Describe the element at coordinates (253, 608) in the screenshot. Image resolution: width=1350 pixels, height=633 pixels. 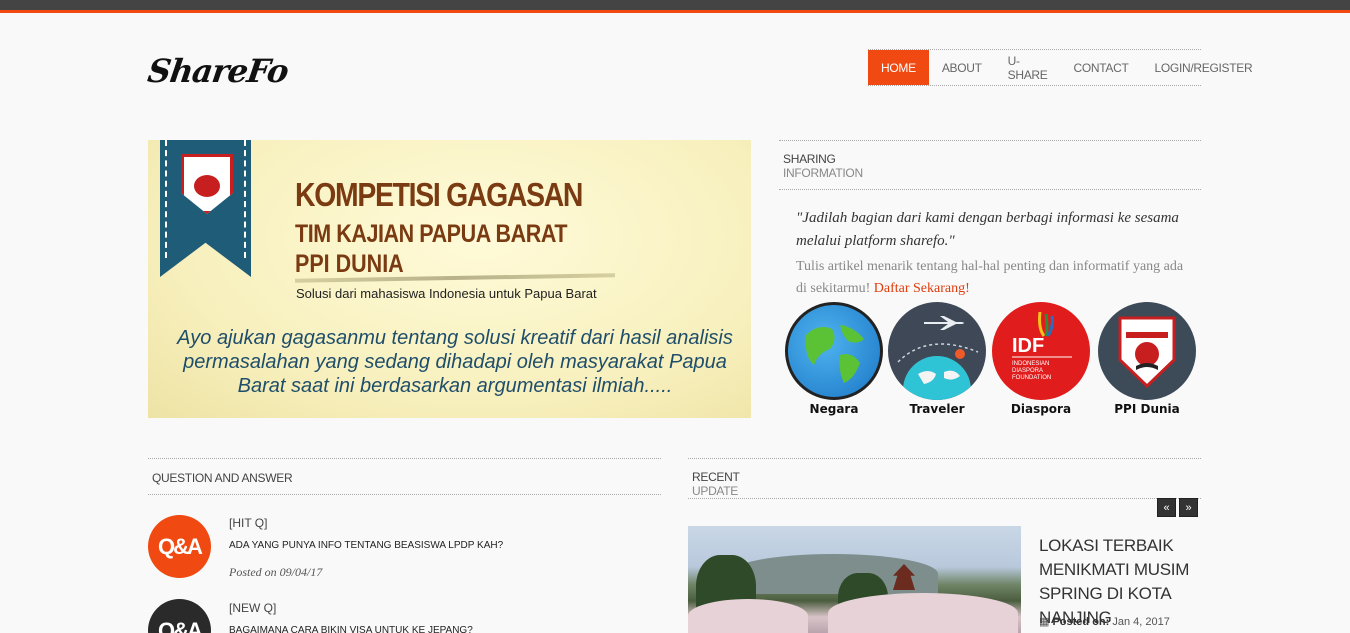
I see `qa-tag: [NEW Q]` at that location.